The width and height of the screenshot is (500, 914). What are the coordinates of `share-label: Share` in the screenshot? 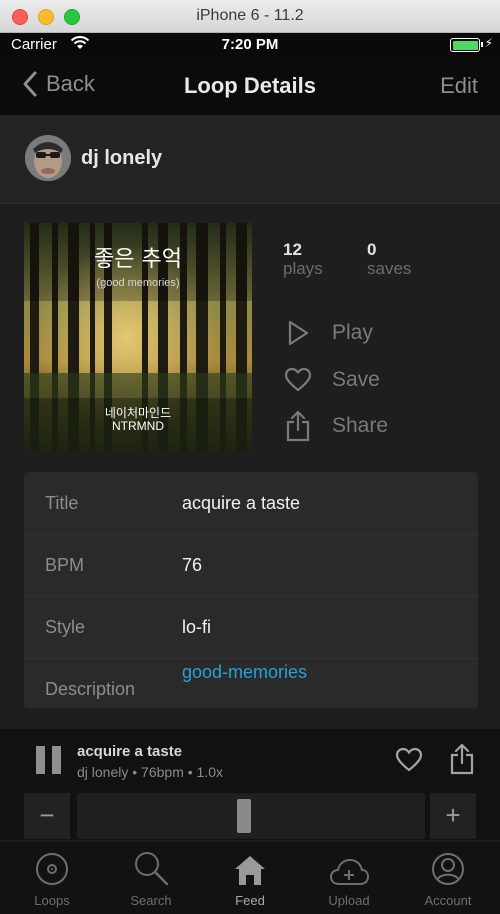 It's located at (360, 425).